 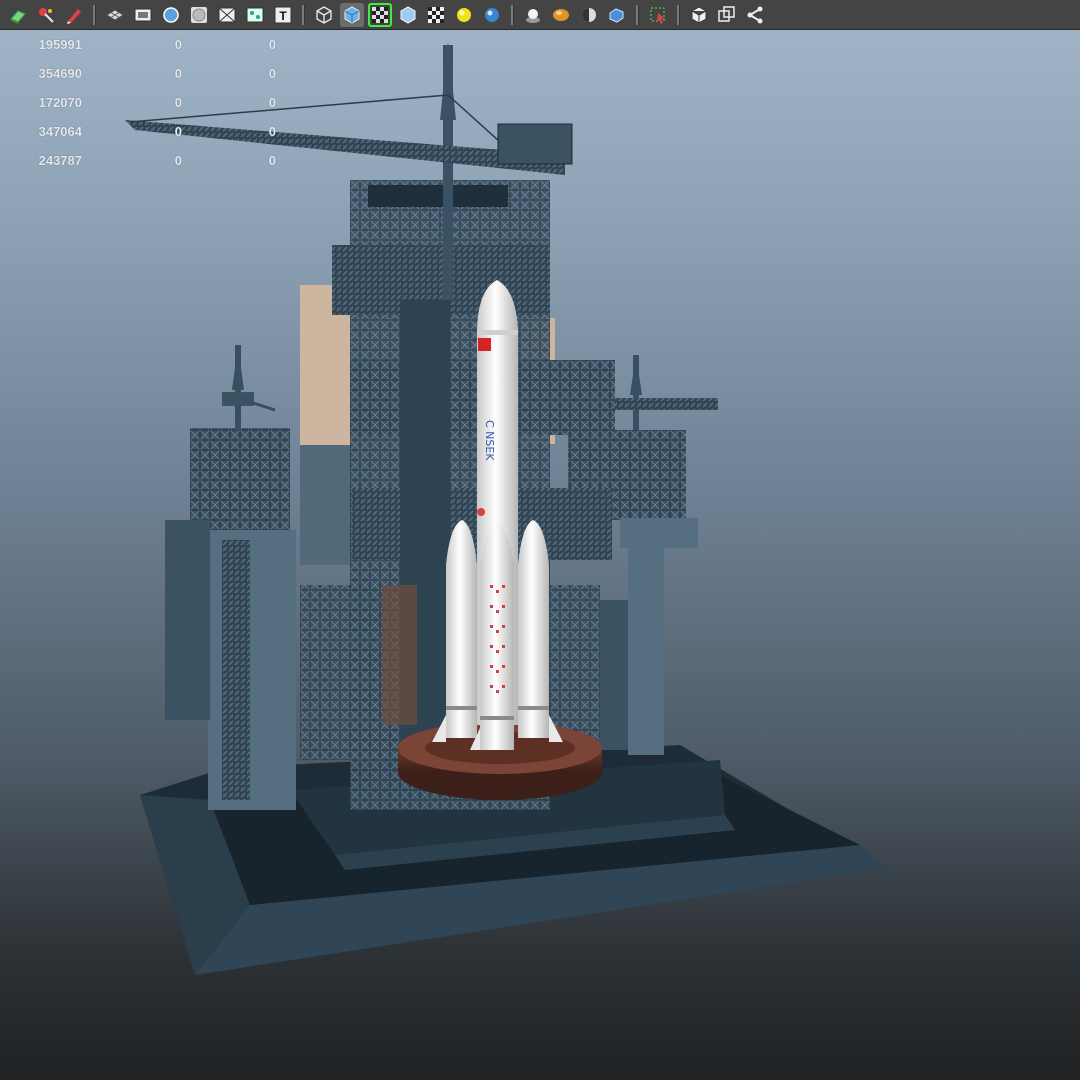 I want to click on xray-active-components-icon, so click(x=726, y=13).